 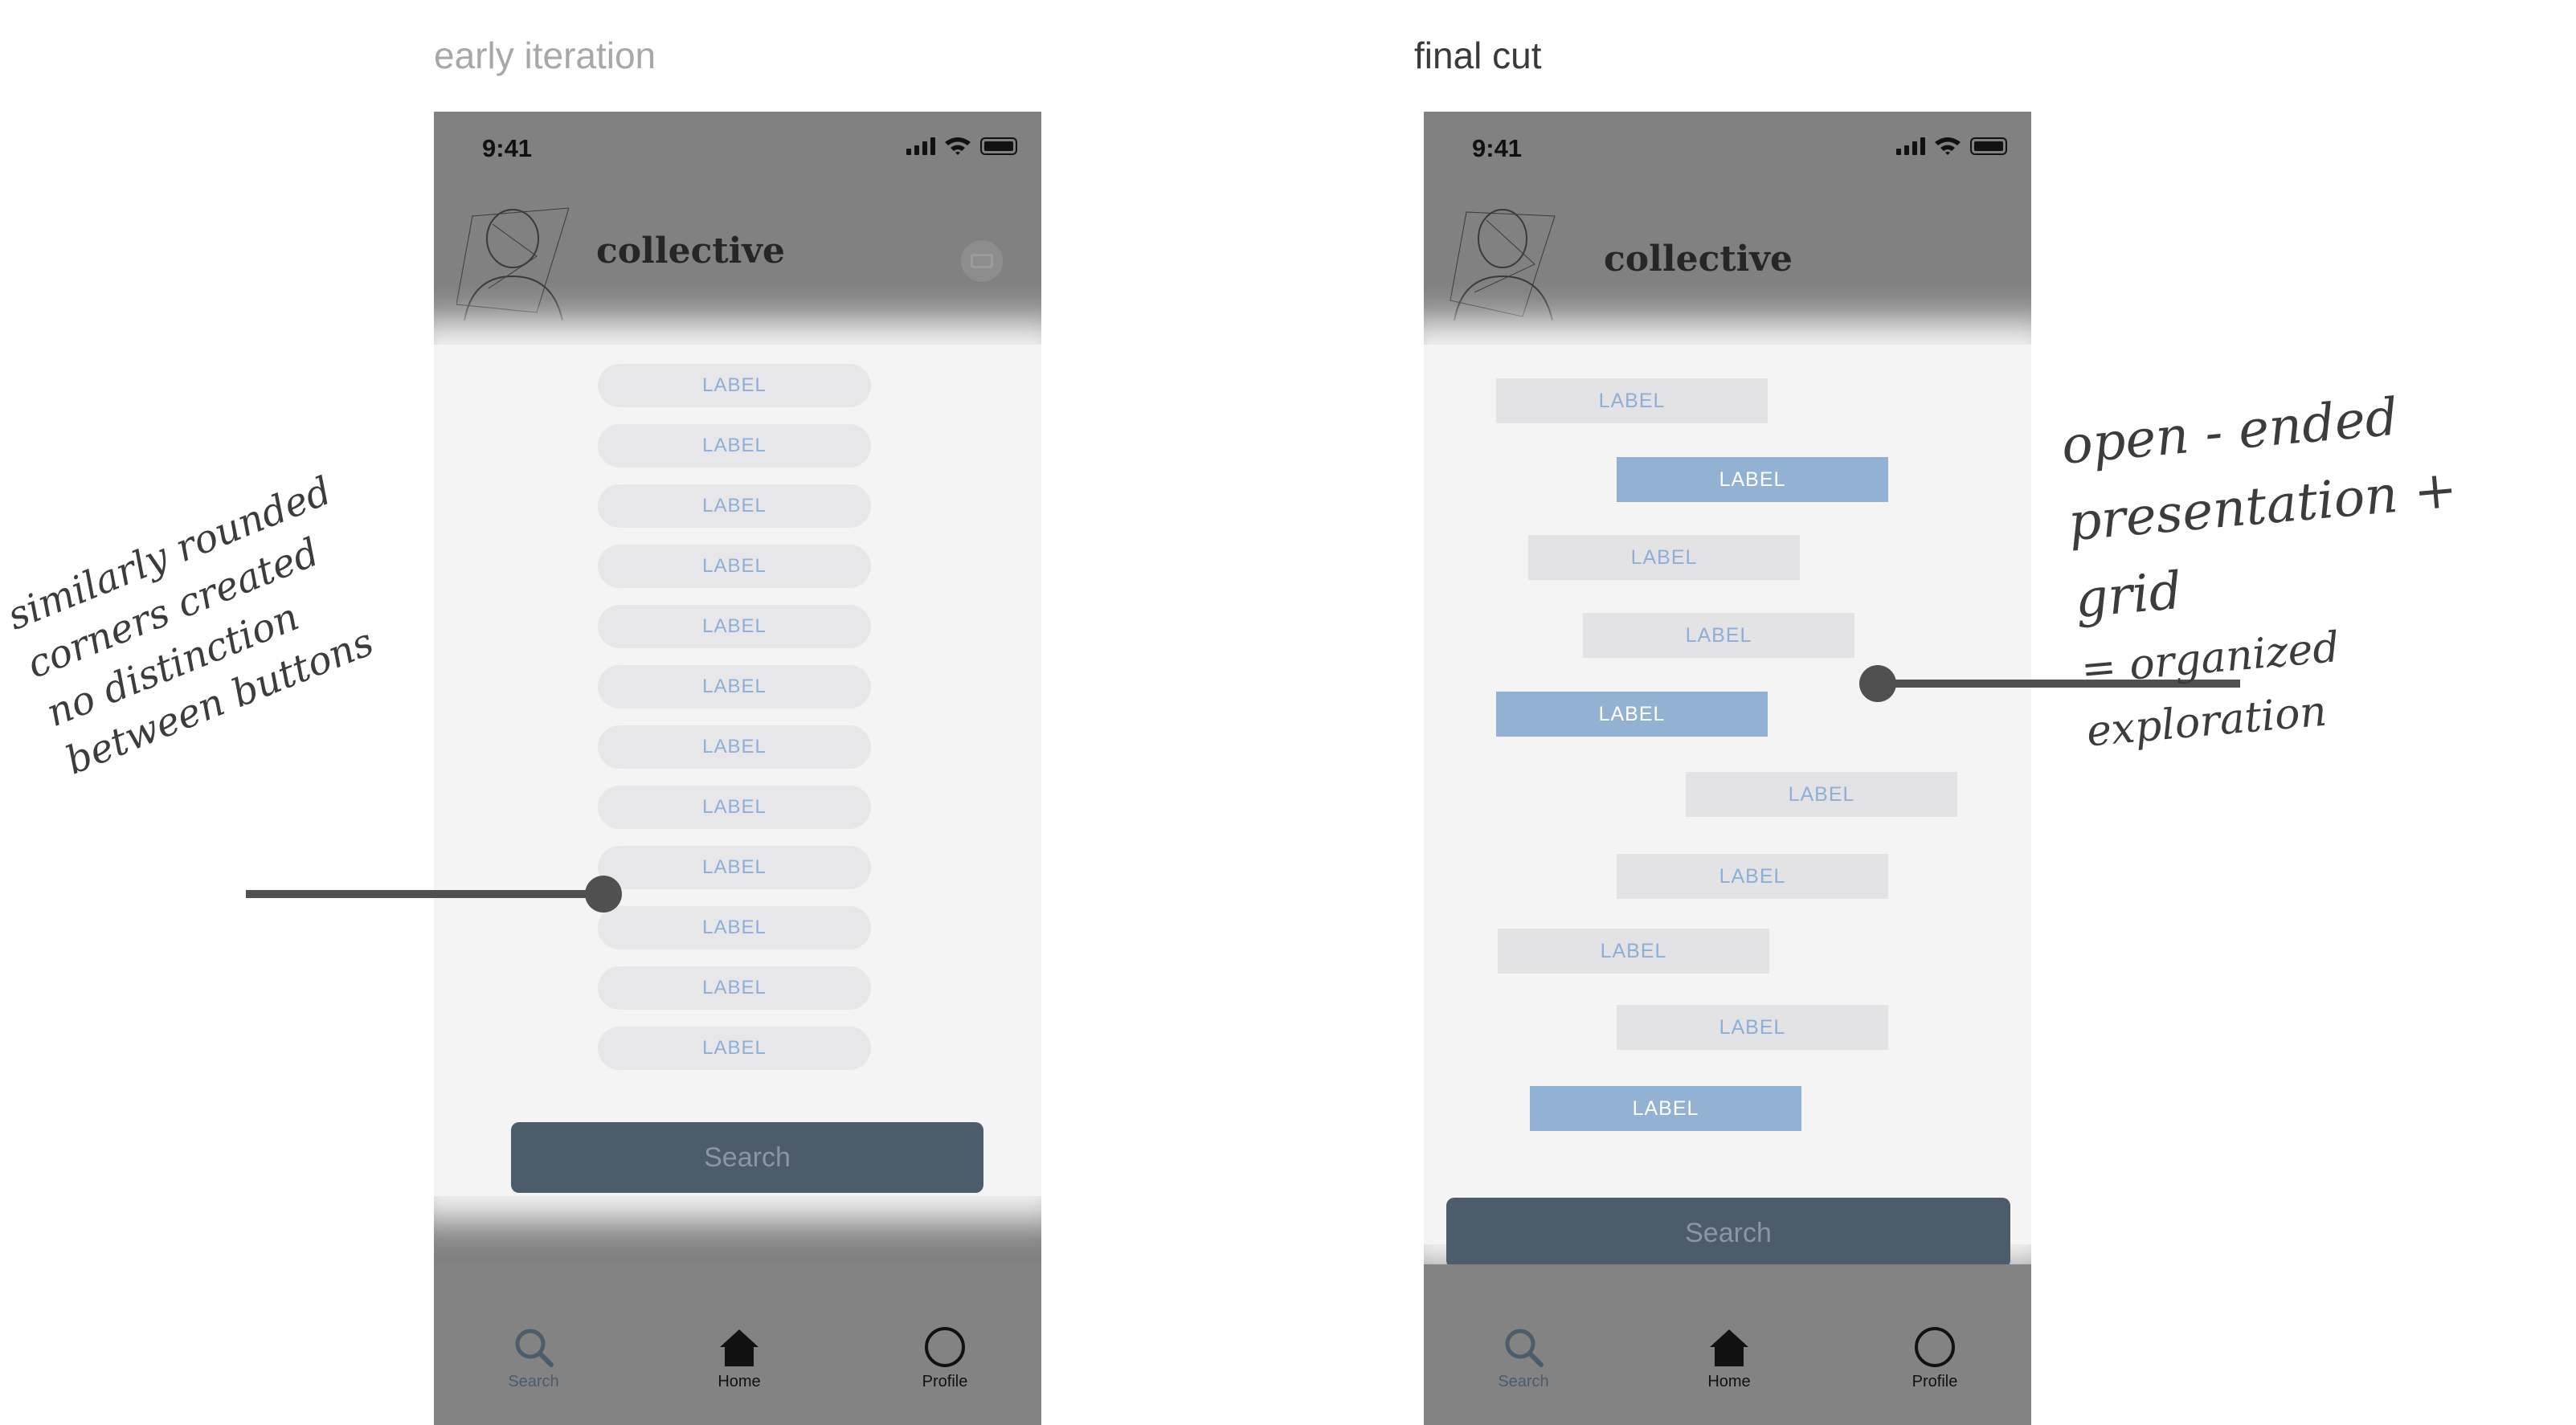 What do you see at coordinates (603, 894) in the screenshot?
I see `callout-dot-left` at bounding box center [603, 894].